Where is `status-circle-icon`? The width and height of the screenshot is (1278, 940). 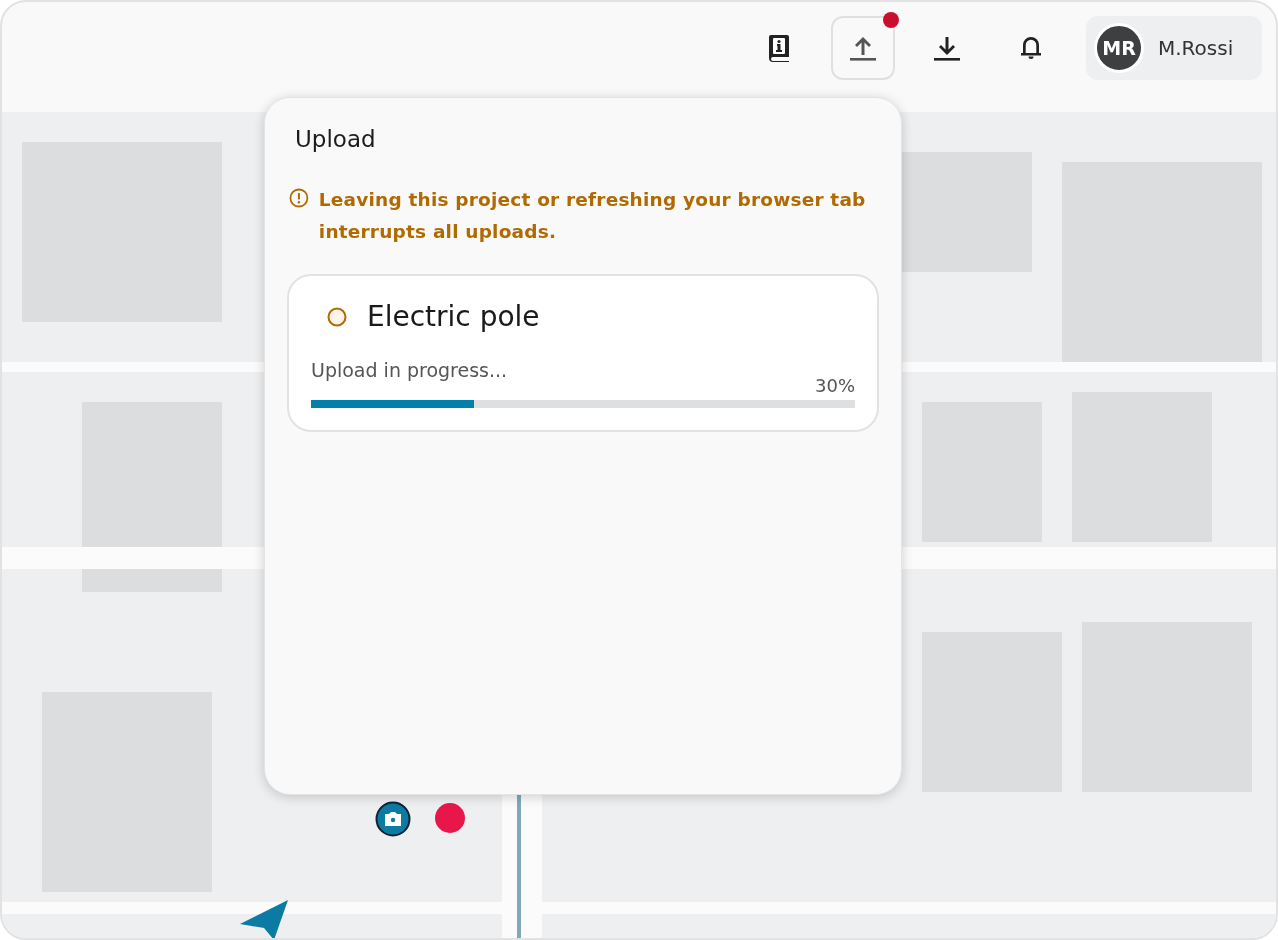
status-circle-icon is located at coordinates (337, 316).